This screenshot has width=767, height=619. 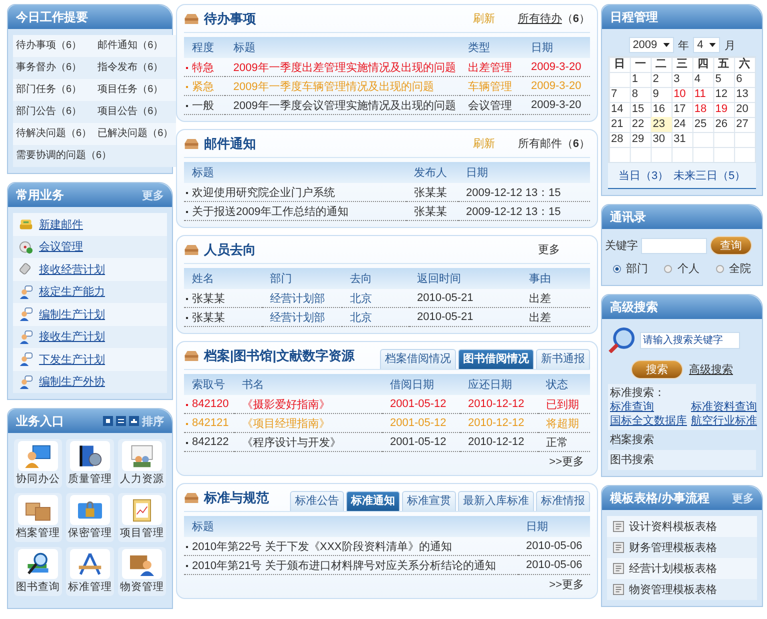 I want to click on schedule-link: 未来三日（5）, so click(x=709, y=175).